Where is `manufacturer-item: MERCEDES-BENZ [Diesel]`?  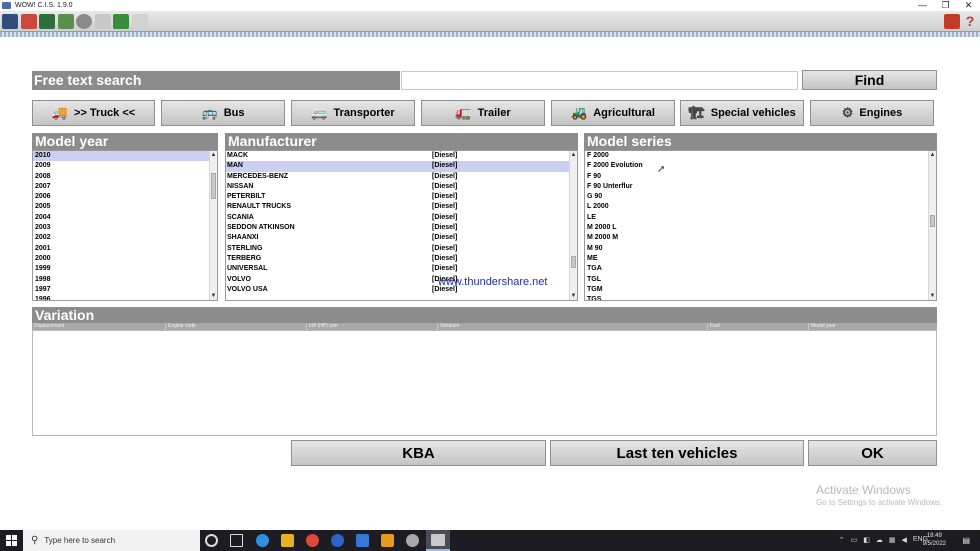
manufacturer-item: MERCEDES-BENZ [Diesel] is located at coordinates (401, 177).